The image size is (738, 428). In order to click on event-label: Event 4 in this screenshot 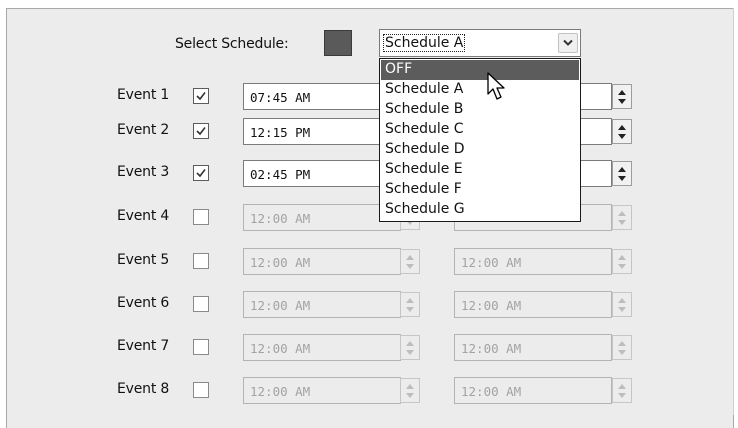, I will do `click(143, 216)`.